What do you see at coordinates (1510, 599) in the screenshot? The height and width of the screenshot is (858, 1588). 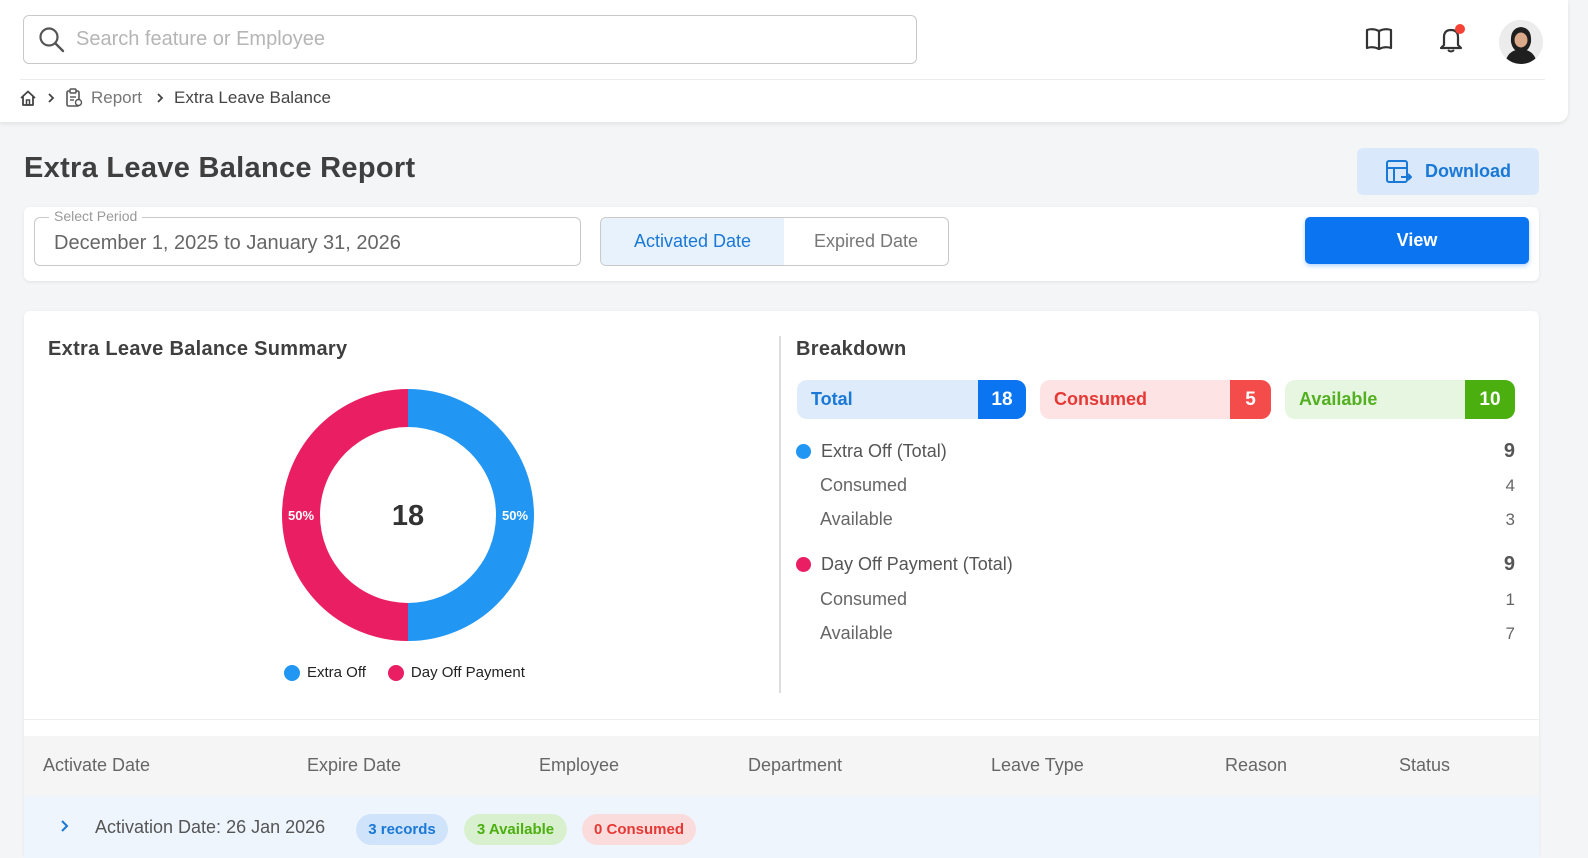 I see `row-value: 1` at bounding box center [1510, 599].